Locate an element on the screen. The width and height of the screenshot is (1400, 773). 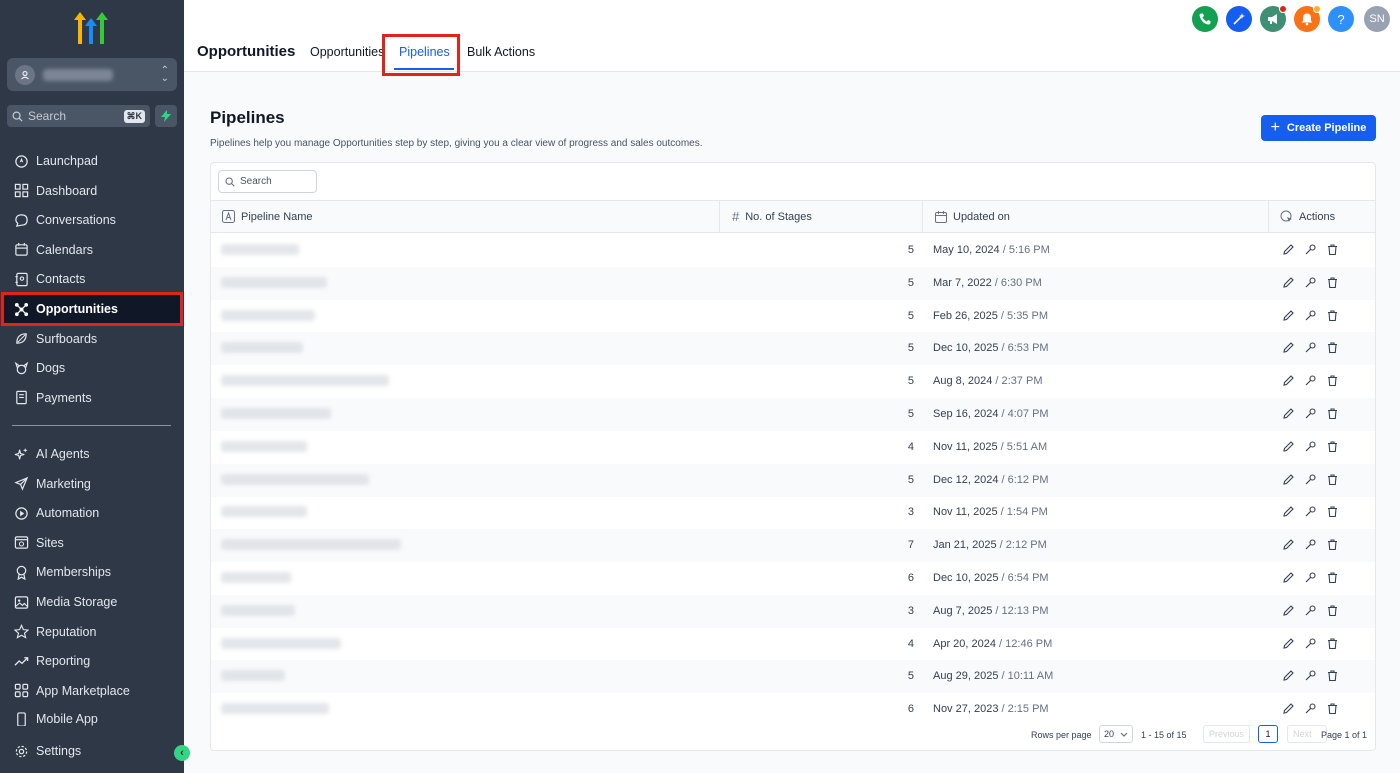
table-row: 5 Mar 7, 2022 / 6:30 PM is located at coordinates (793, 283).